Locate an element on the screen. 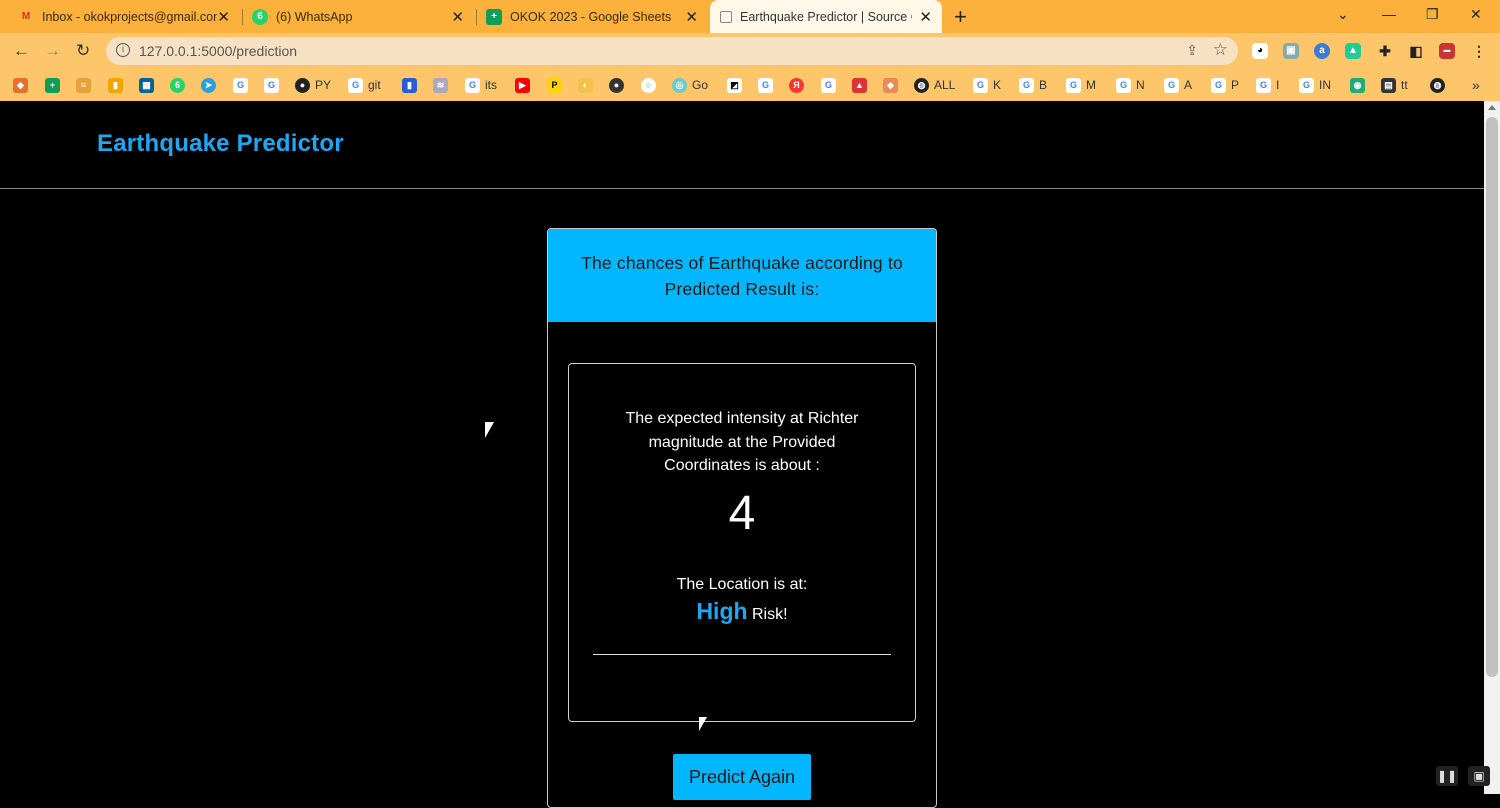 Image resolution: width=1500 pixels, height=808 pixels. bookmark-icon: ≡ is located at coordinates (86, 85).